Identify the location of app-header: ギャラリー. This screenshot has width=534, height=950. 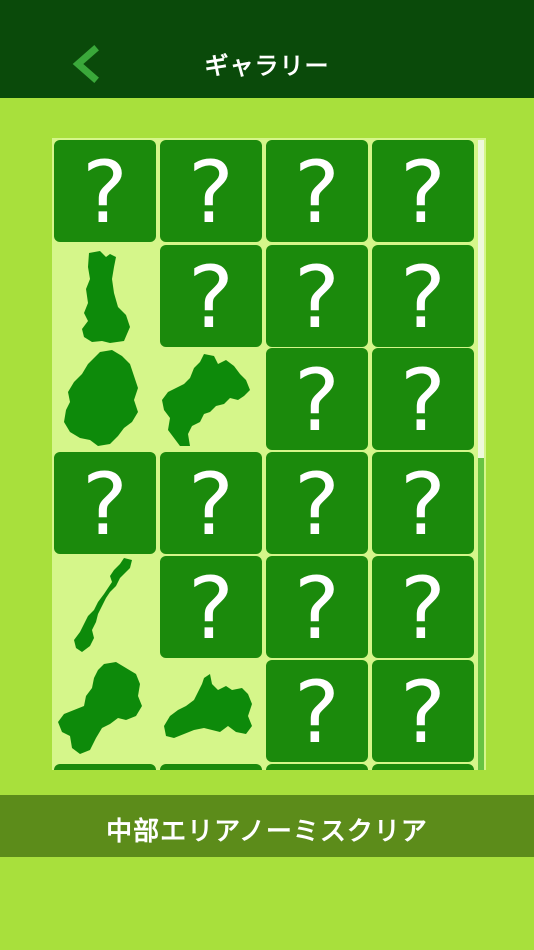
(267, 49).